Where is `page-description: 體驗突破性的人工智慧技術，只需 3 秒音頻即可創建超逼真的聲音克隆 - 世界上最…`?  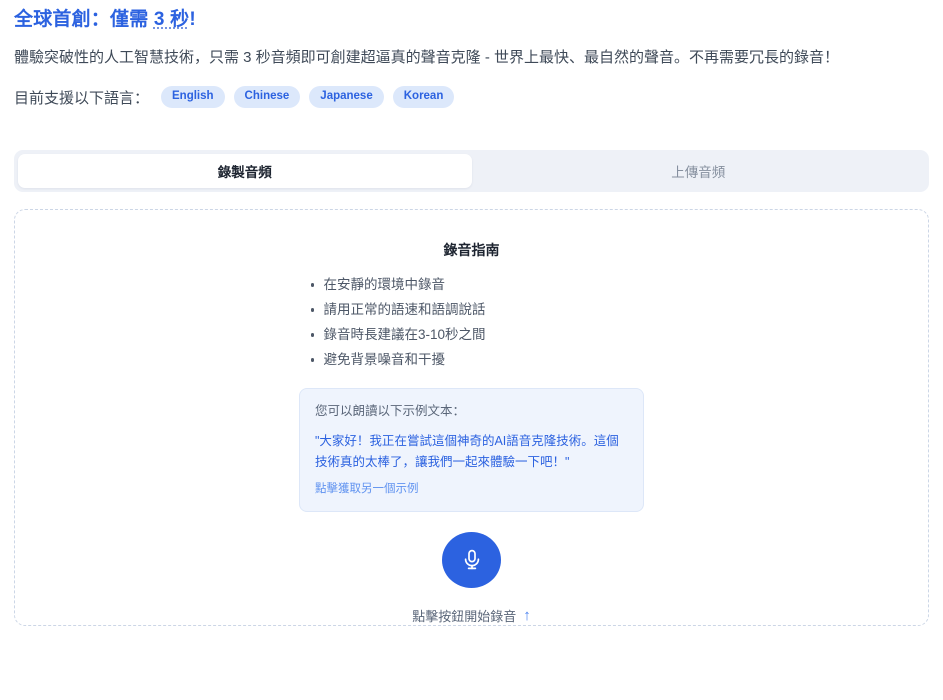
page-description: 體驗突破性的人工智慧技術，只需 3 秒音頻即可創建超逼真的聲音克隆 - 世界上最… is located at coordinates (427, 57).